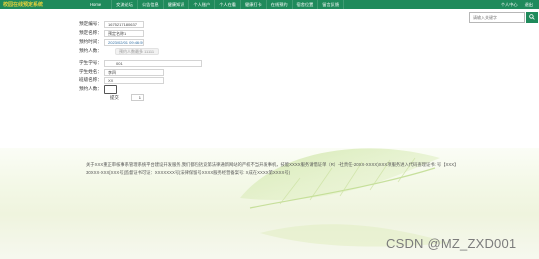 This screenshot has width=539, height=259. Describe the element at coordinates (23, 4) in the screenshot. I see `brand-title: 校园在线预定系统` at that location.